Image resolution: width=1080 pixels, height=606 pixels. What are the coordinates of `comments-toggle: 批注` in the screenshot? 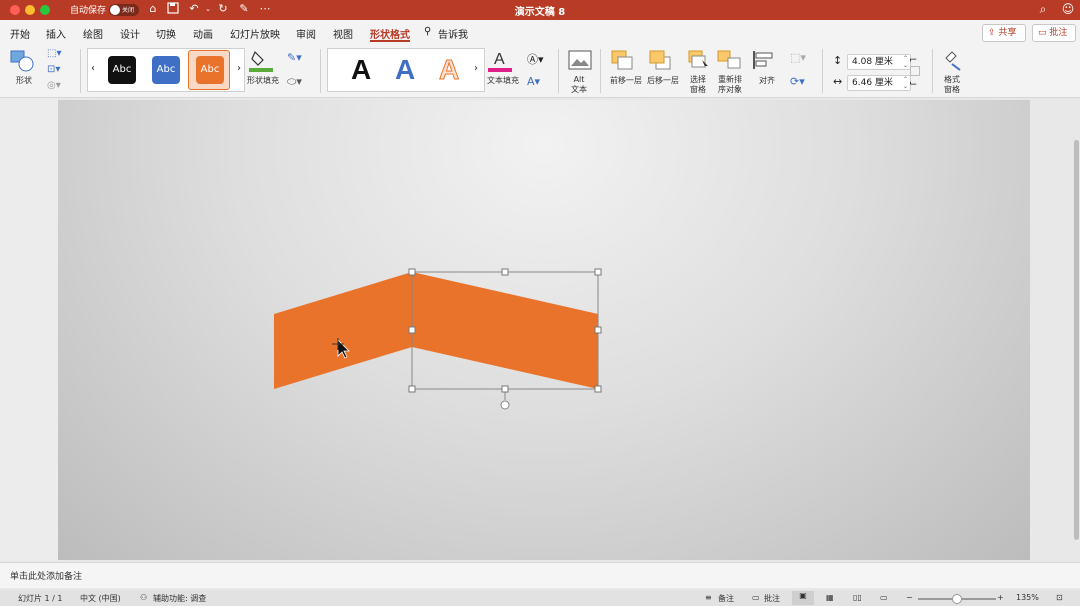 It's located at (772, 598).